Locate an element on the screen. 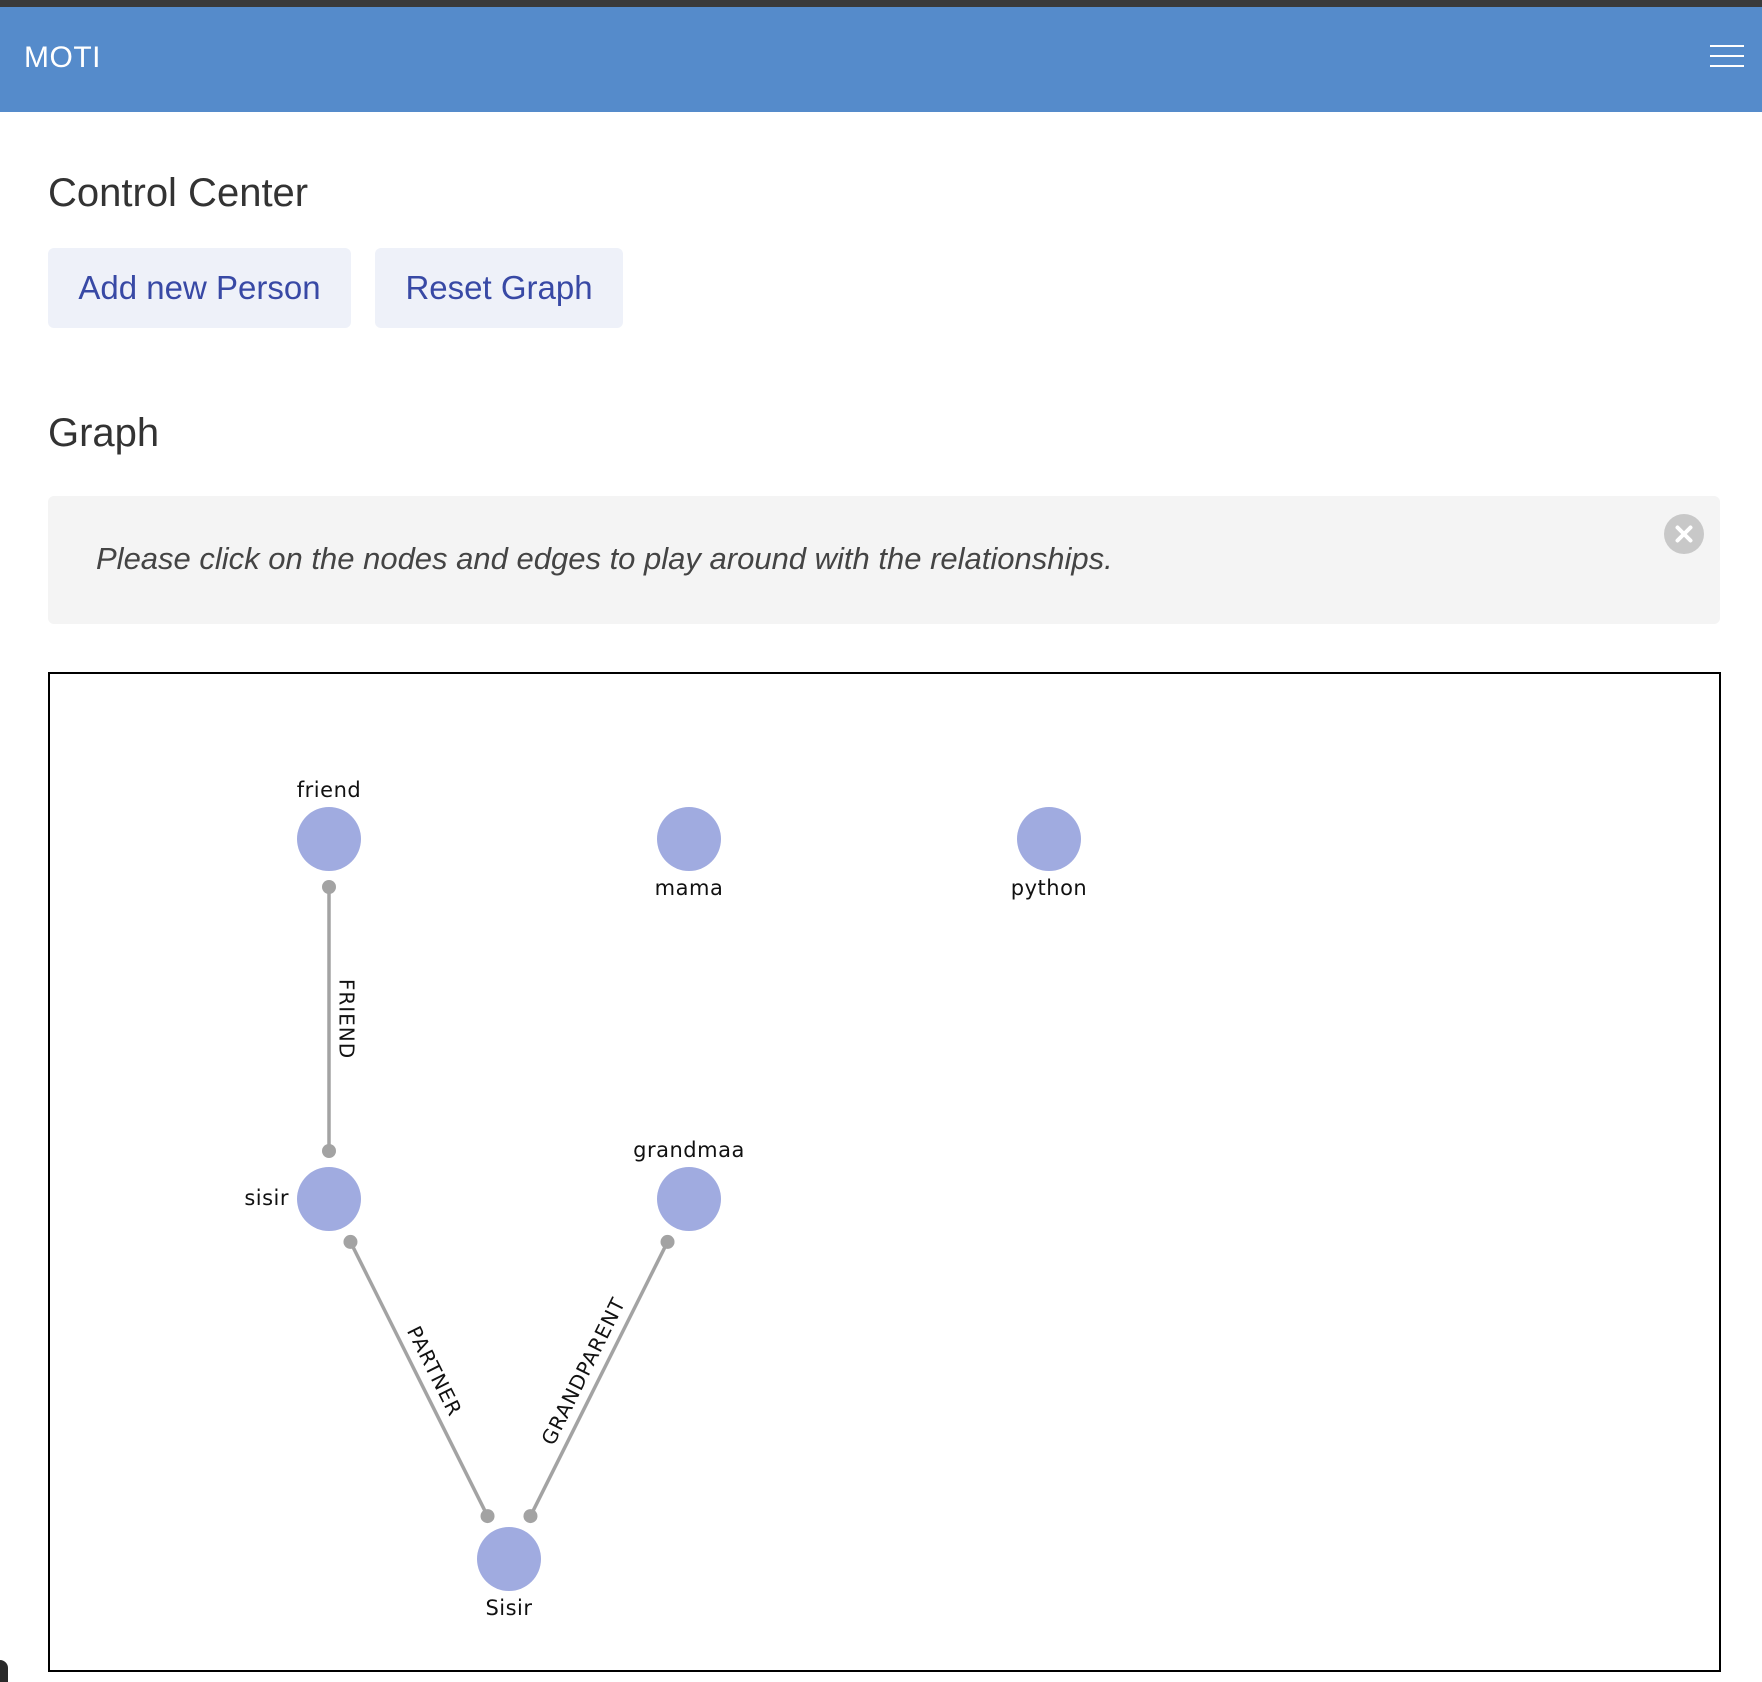 The image size is (1762, 1682). window-top-strip is located at coordinates (881, 3).